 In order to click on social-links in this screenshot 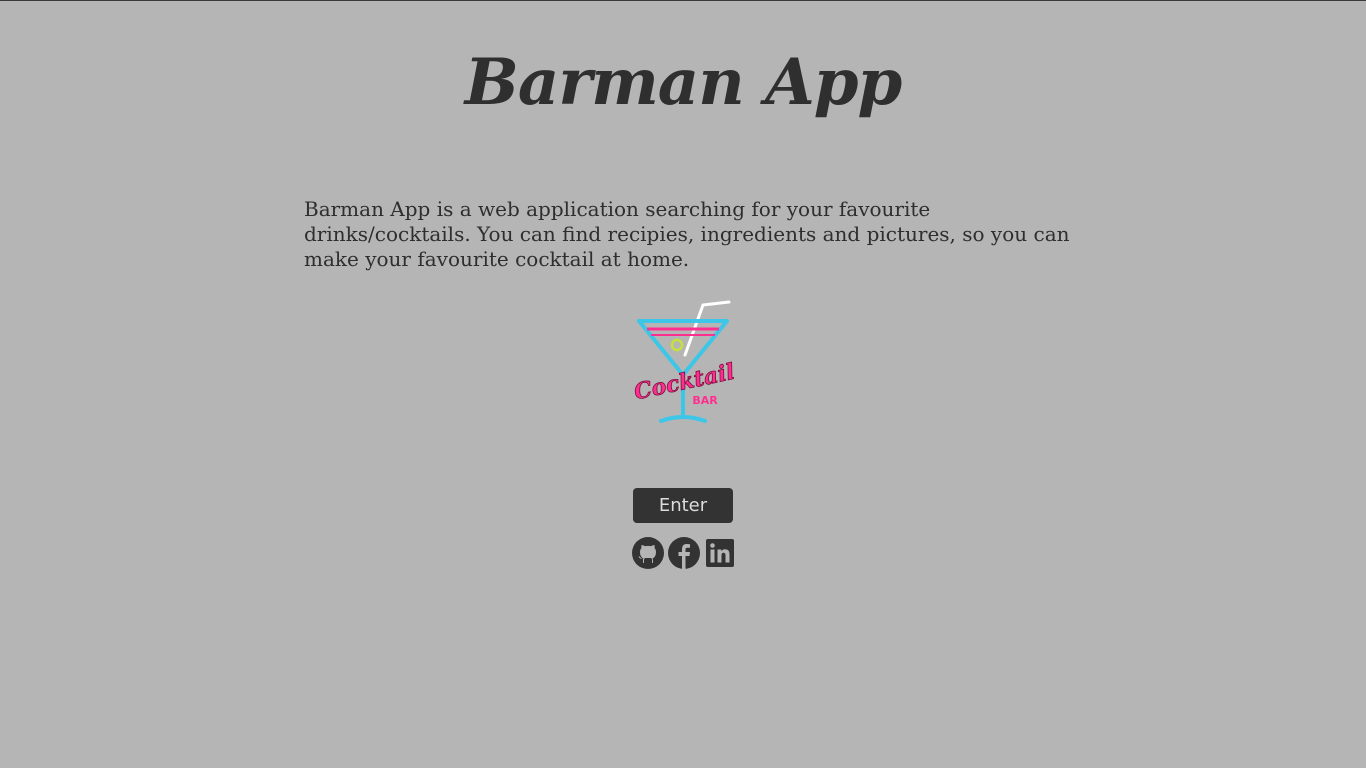, I will do `click(684, 553)`.